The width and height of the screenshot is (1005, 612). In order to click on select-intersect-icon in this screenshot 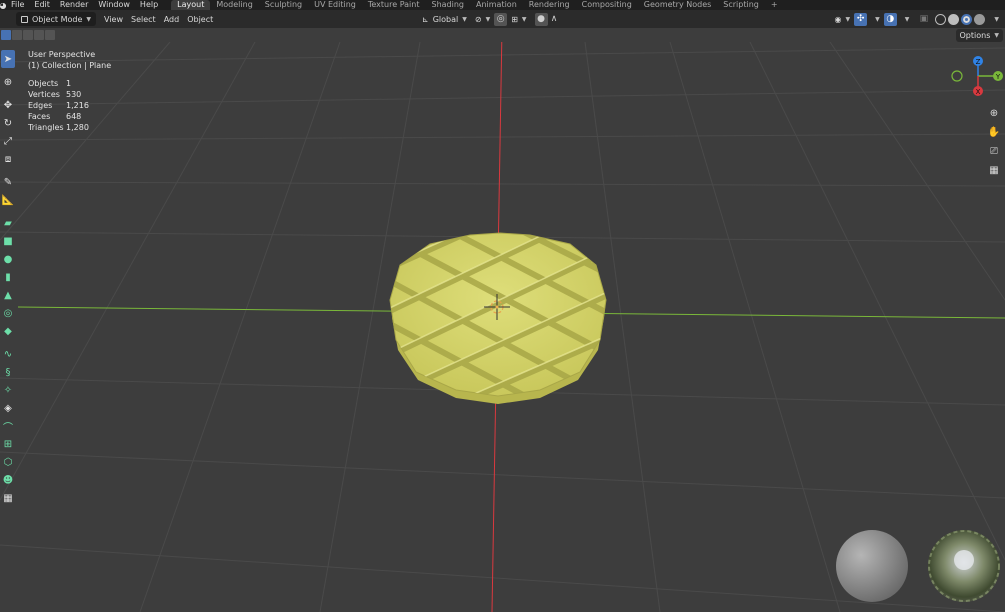, I will do `click(39, 35)`.